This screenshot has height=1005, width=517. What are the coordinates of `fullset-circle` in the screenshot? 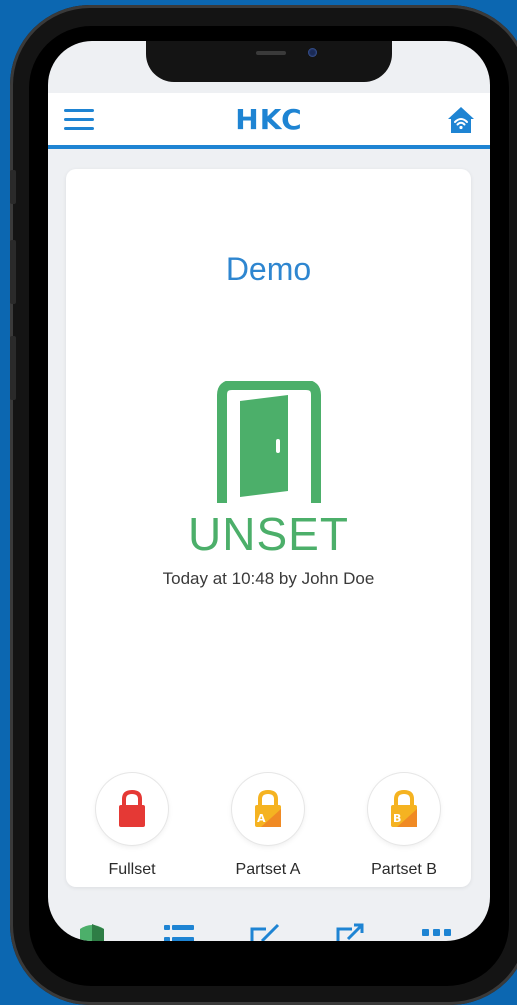 It's located at (132, 809).